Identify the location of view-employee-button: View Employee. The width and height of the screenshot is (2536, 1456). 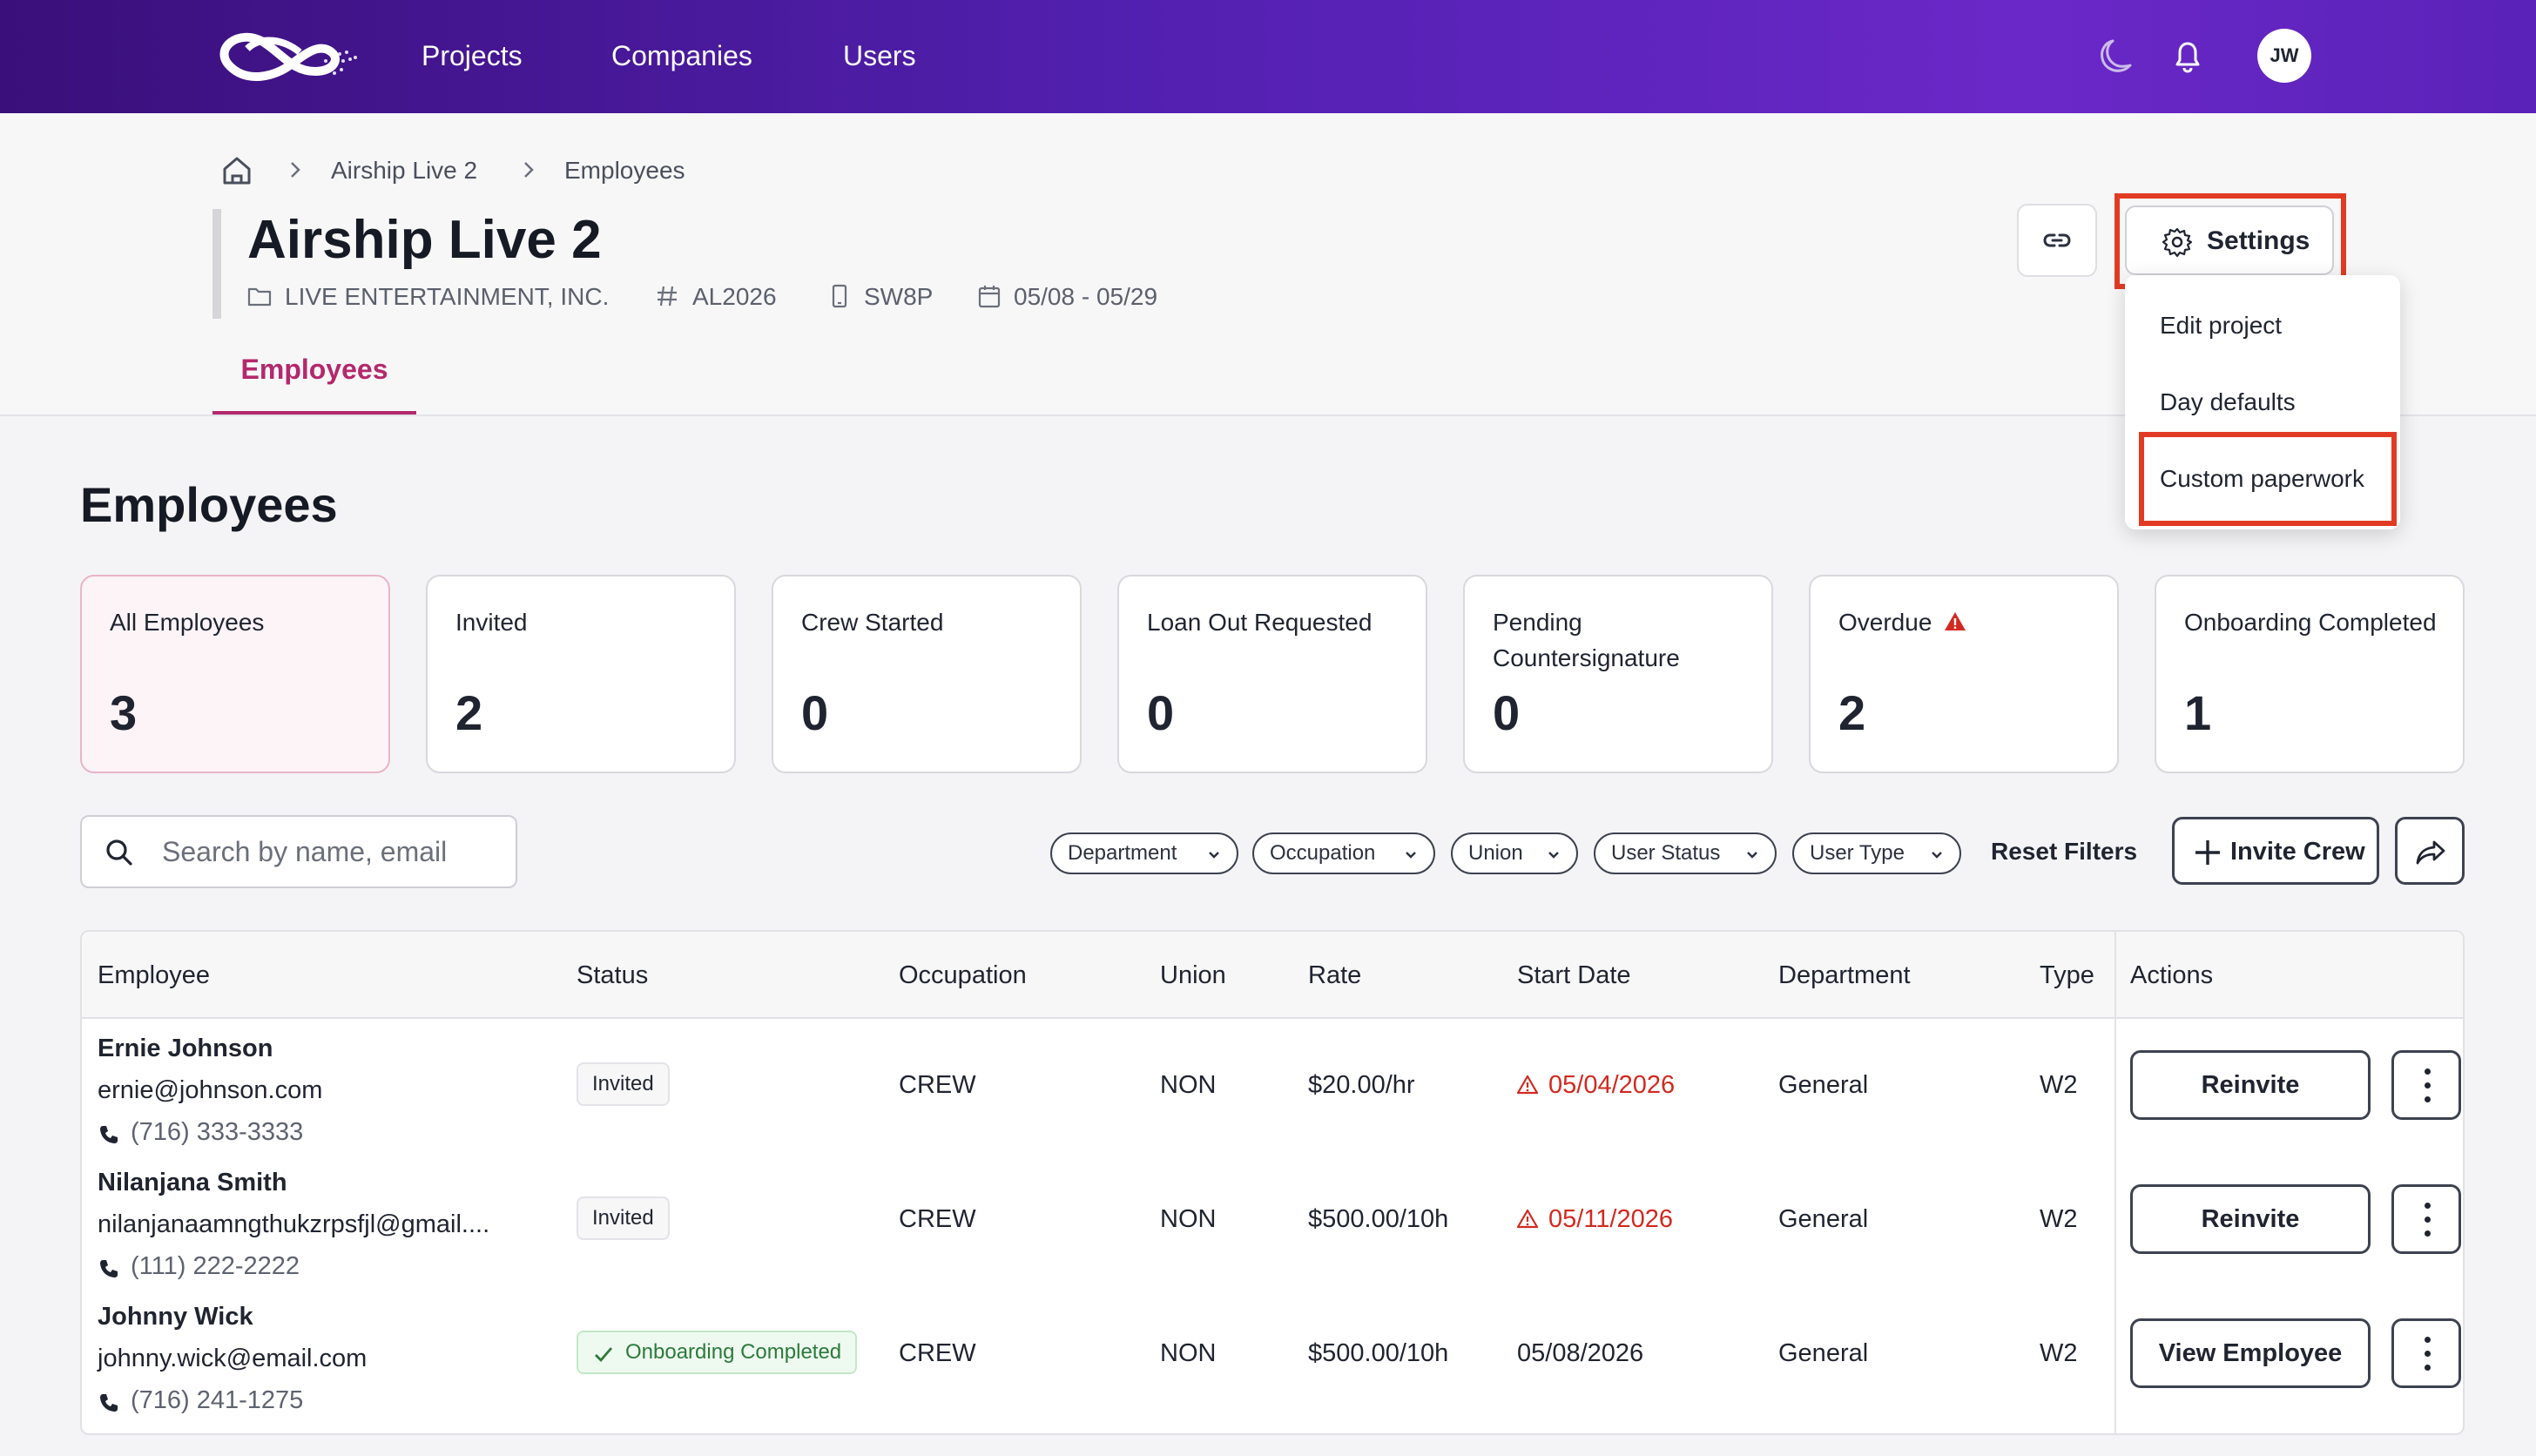
(2250, 1353).